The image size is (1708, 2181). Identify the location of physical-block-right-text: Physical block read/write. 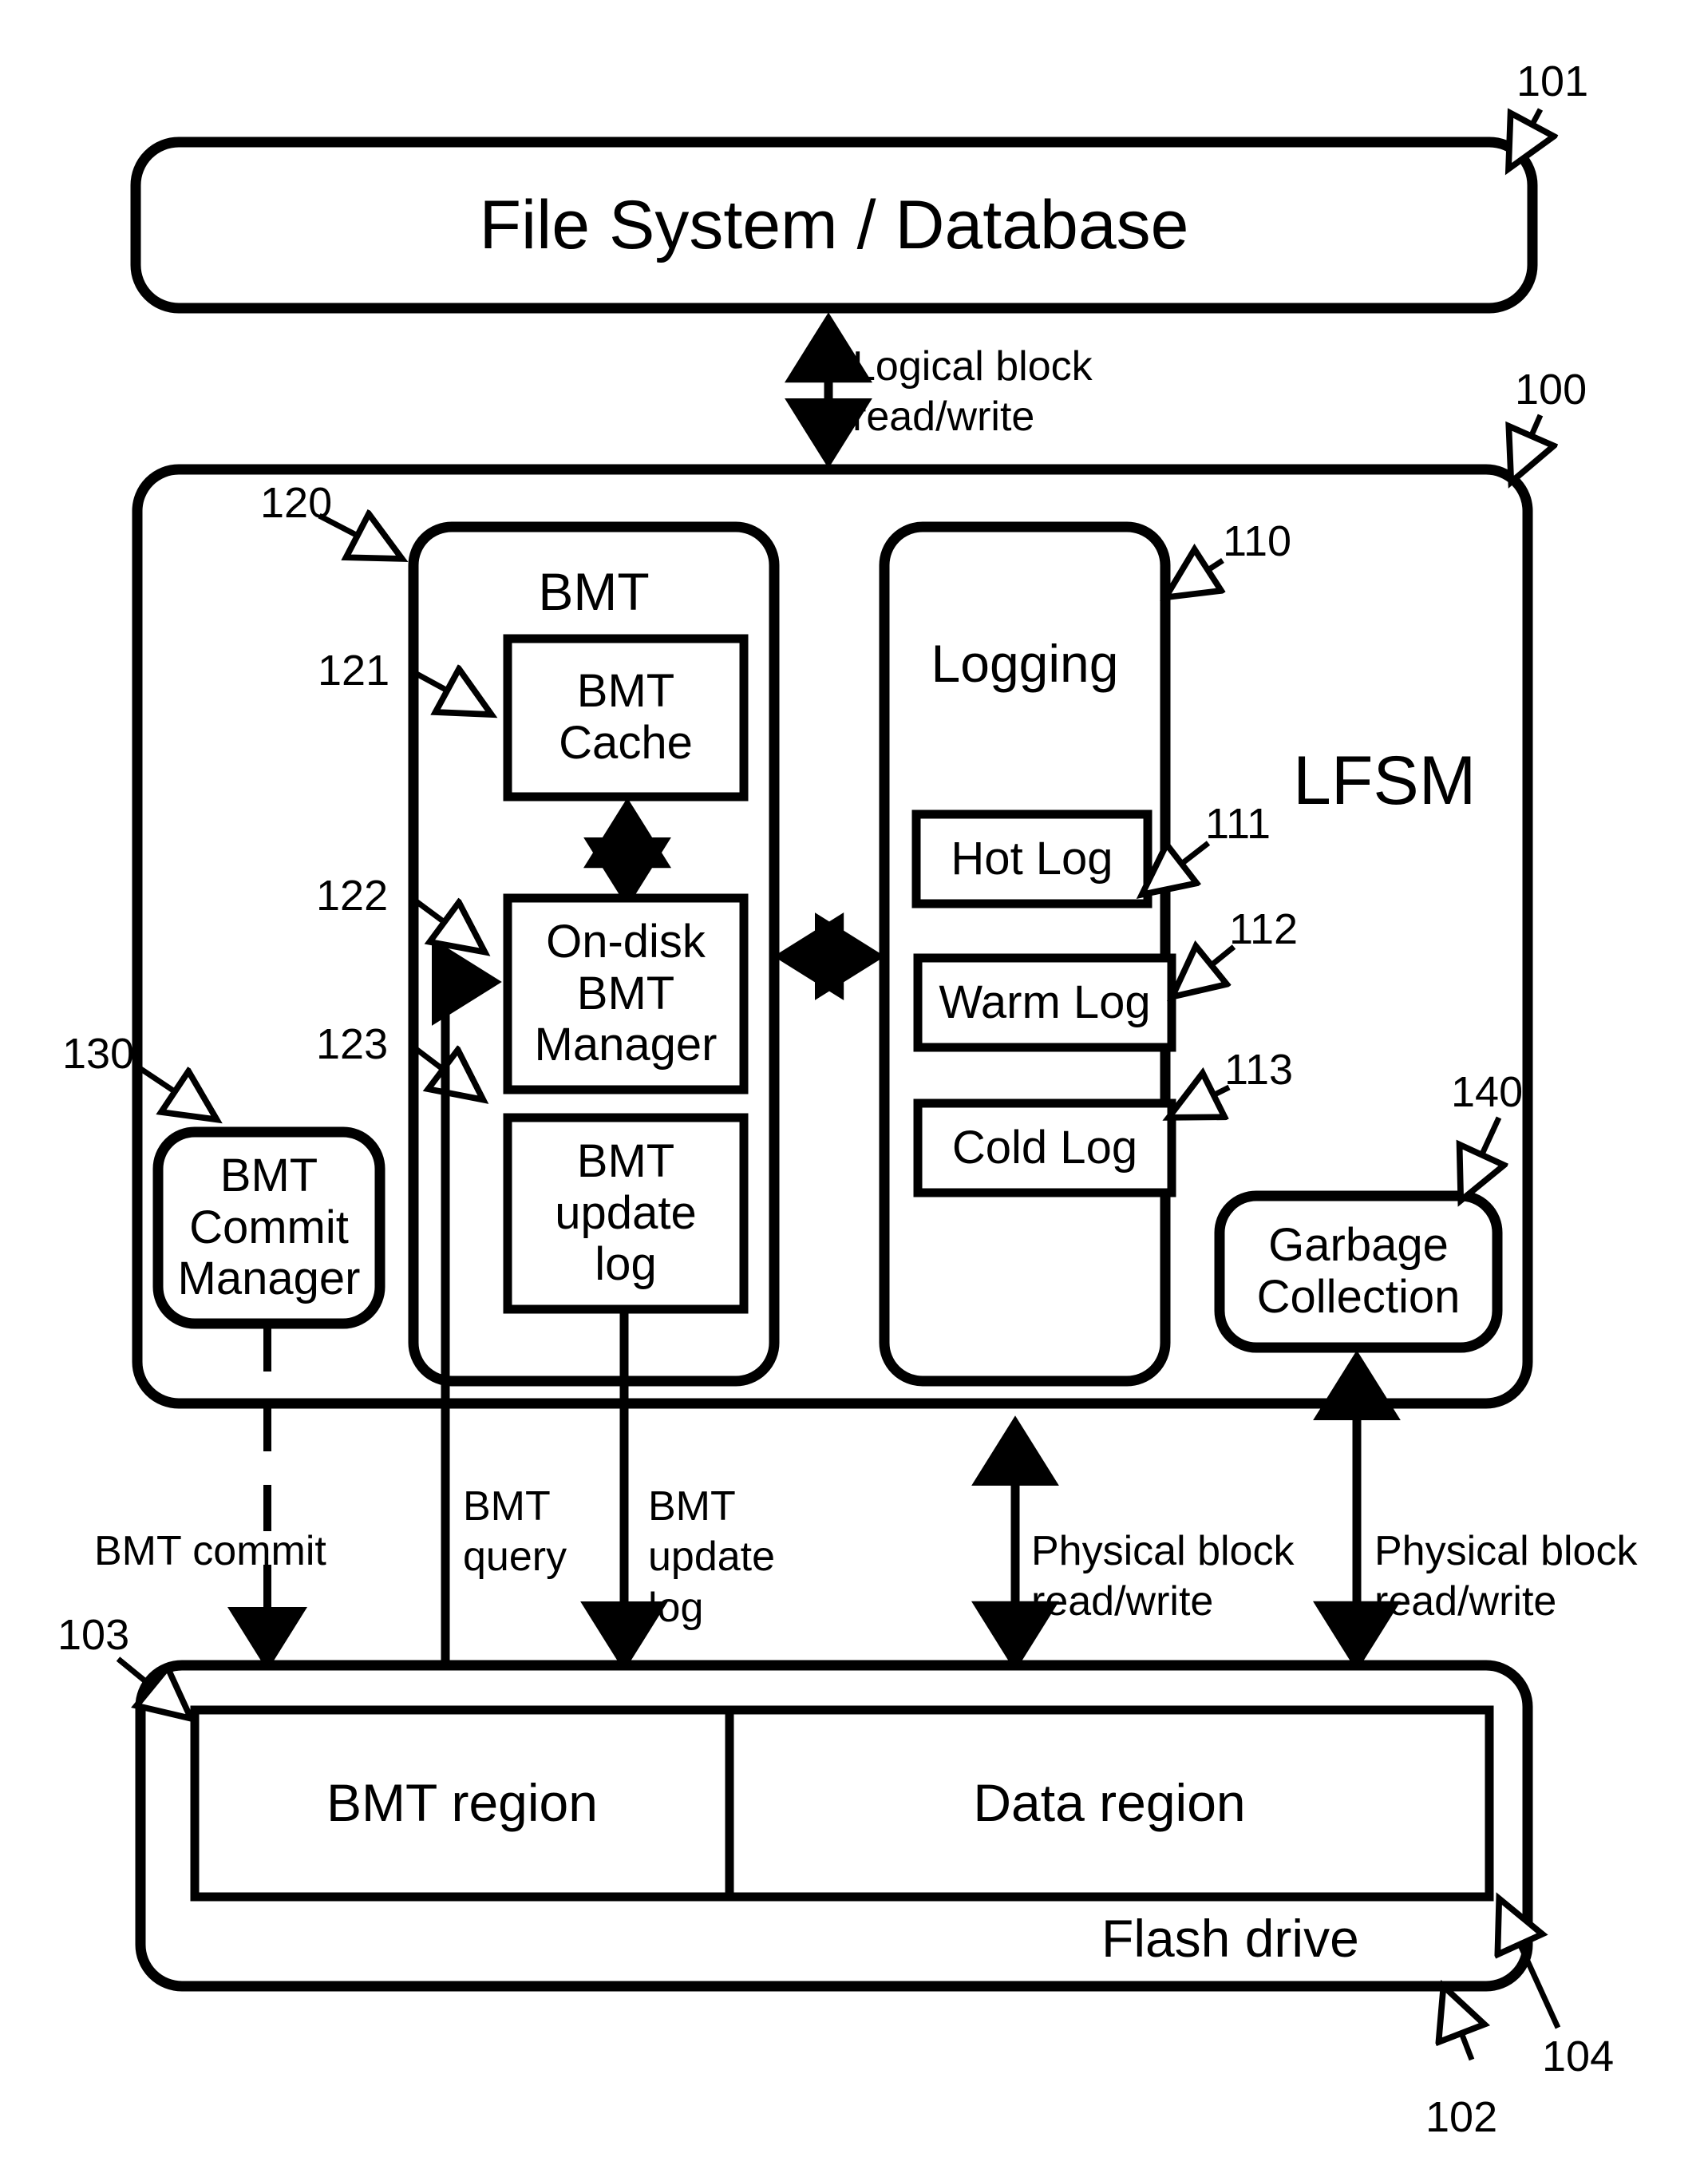
(1506, 1577).